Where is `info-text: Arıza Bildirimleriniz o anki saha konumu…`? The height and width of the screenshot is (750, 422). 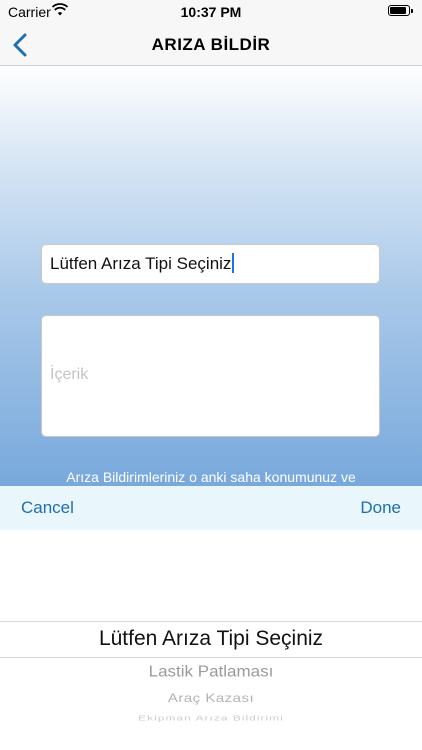 info-text: Arıza Bildirimleriniz o anki saha konumu… is located at coordinates (211, 477).